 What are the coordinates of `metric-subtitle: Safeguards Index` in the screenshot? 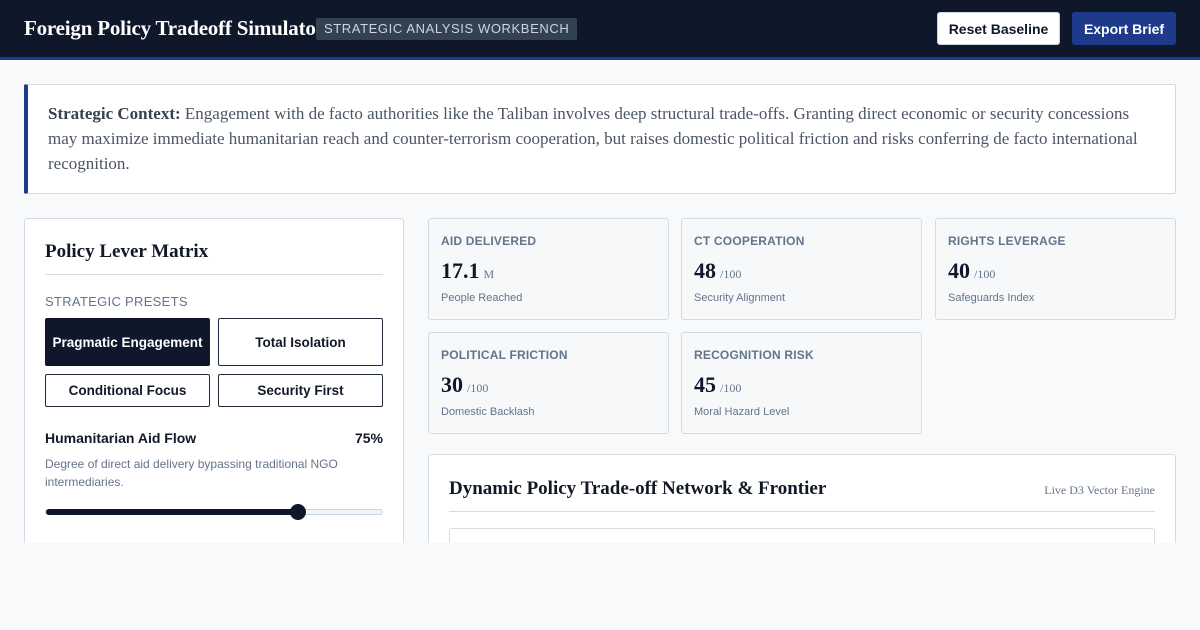 It's located at (991, 298).